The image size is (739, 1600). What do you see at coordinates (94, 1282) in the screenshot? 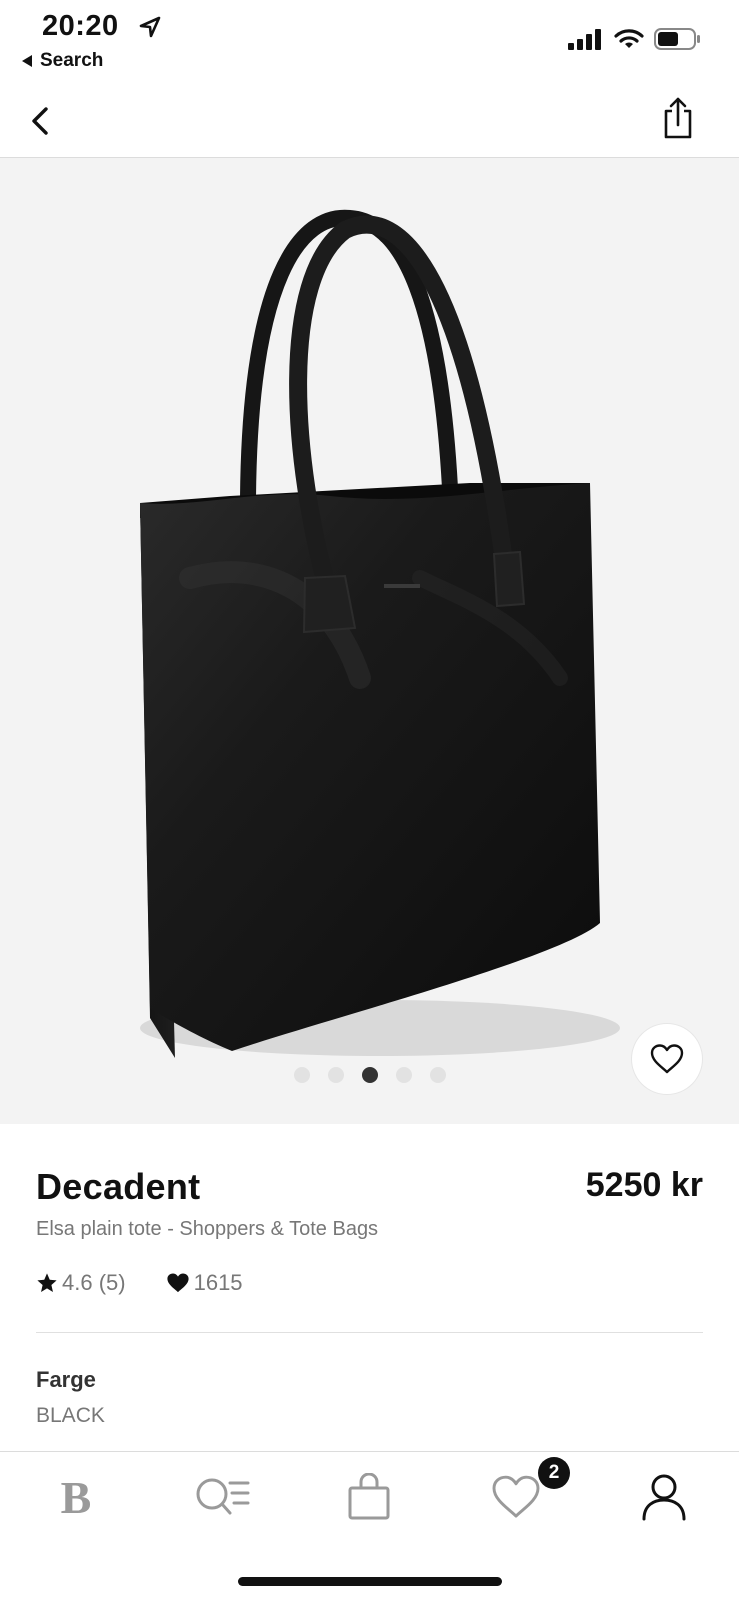
I see `rating-value: 4.6 (5)` at bounding box center [94, 1282].